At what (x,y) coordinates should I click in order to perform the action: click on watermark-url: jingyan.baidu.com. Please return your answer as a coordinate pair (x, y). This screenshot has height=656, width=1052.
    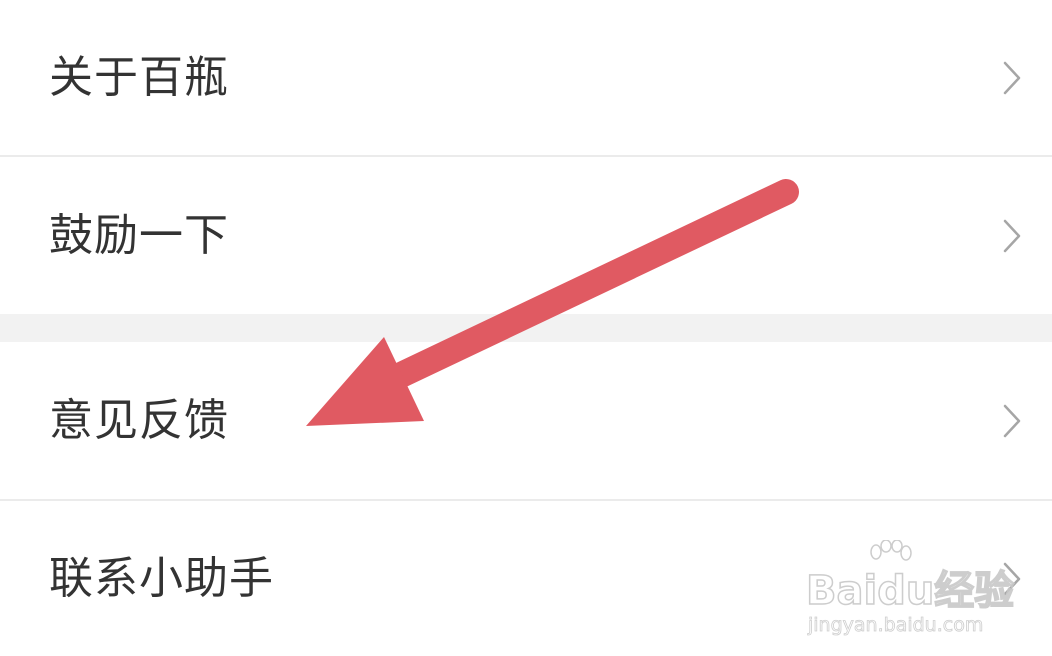
    Looking at the image, I should click on (896, 625).